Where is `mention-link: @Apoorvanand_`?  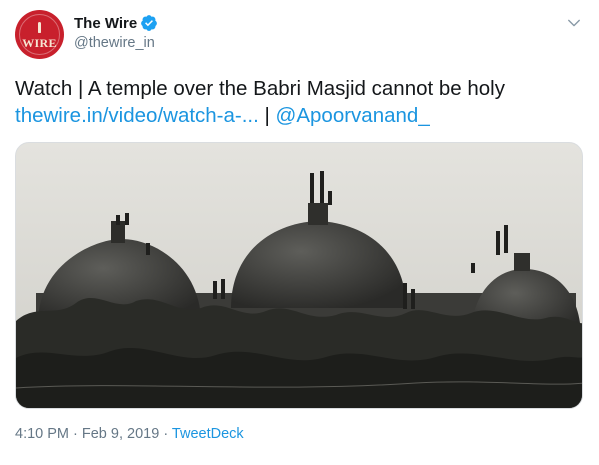
mention-link: @Apoorvanand_ is located at coordinates (353, 115).